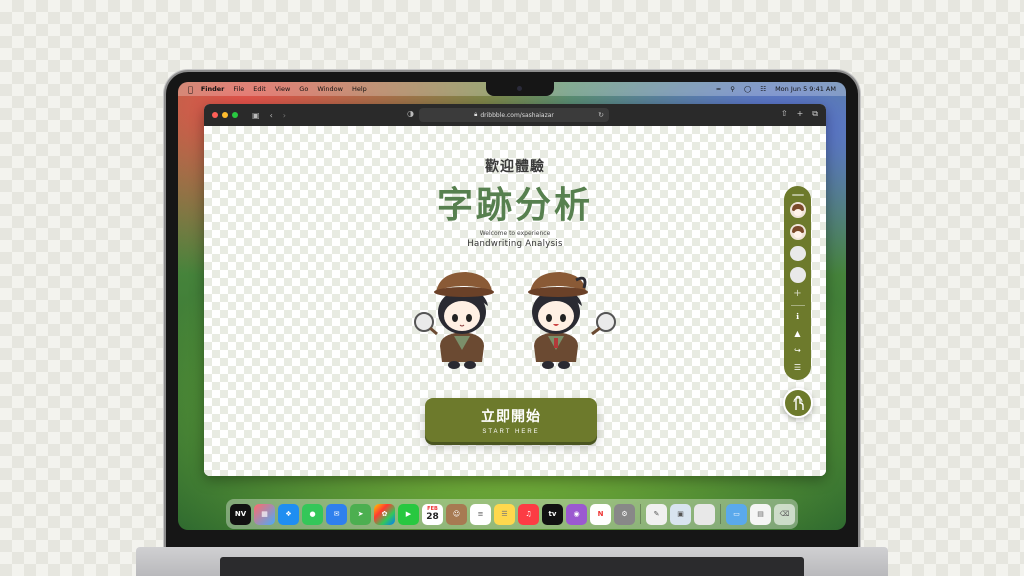  I want to click on address-url: dribbble.com/sashaiazar, so click(517, 115).